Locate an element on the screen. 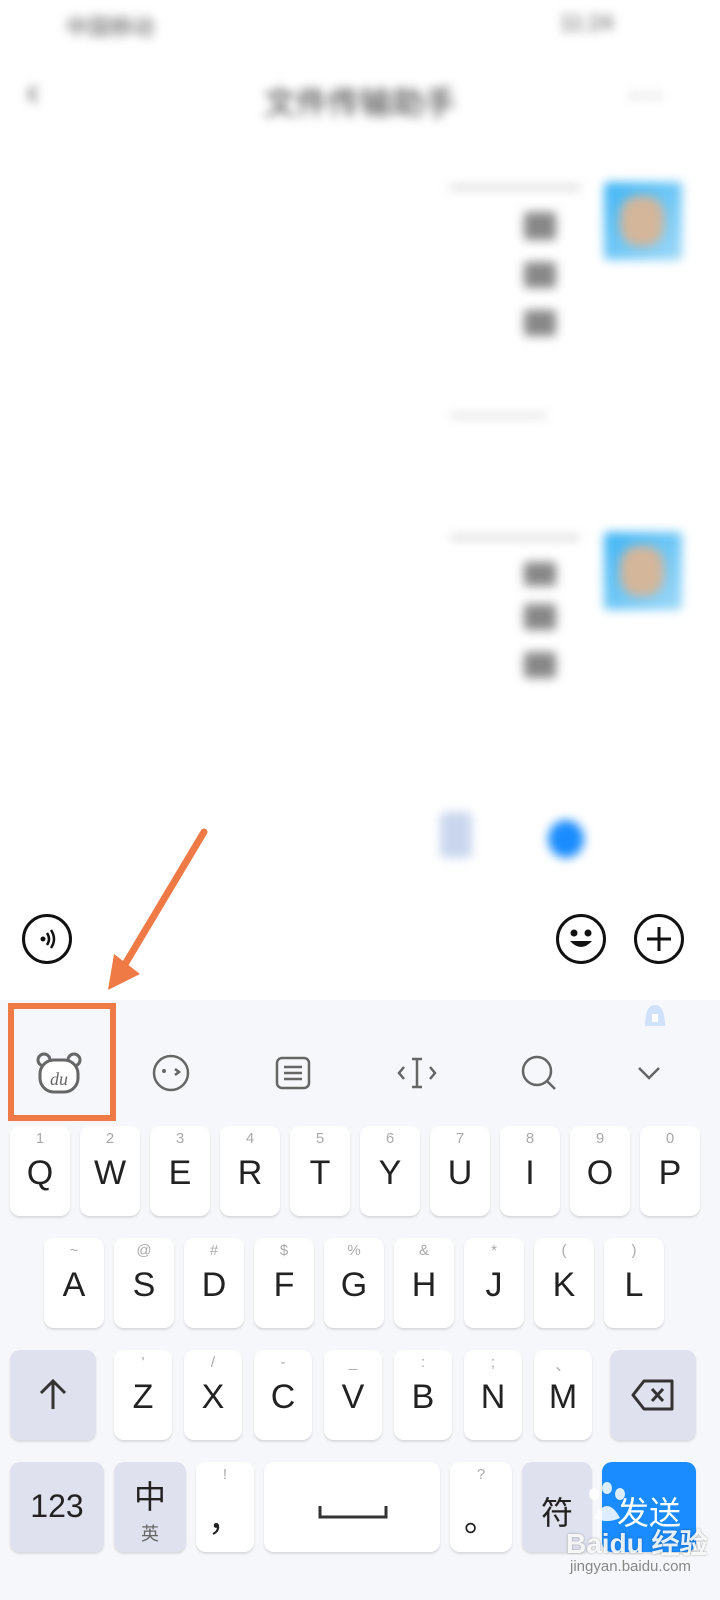 The width and height of the screenshot is (720, 1600). key-m: 、 M is located at coordinates (563, 1395).